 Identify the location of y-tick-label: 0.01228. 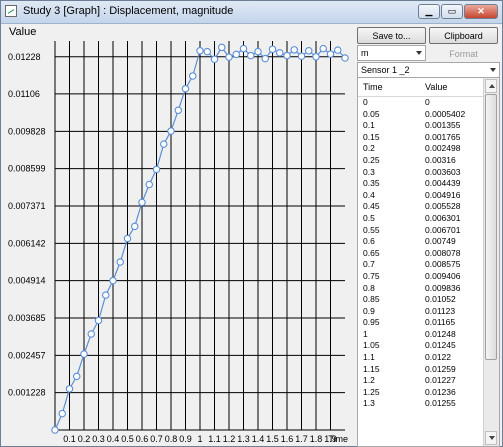
(24, 57).